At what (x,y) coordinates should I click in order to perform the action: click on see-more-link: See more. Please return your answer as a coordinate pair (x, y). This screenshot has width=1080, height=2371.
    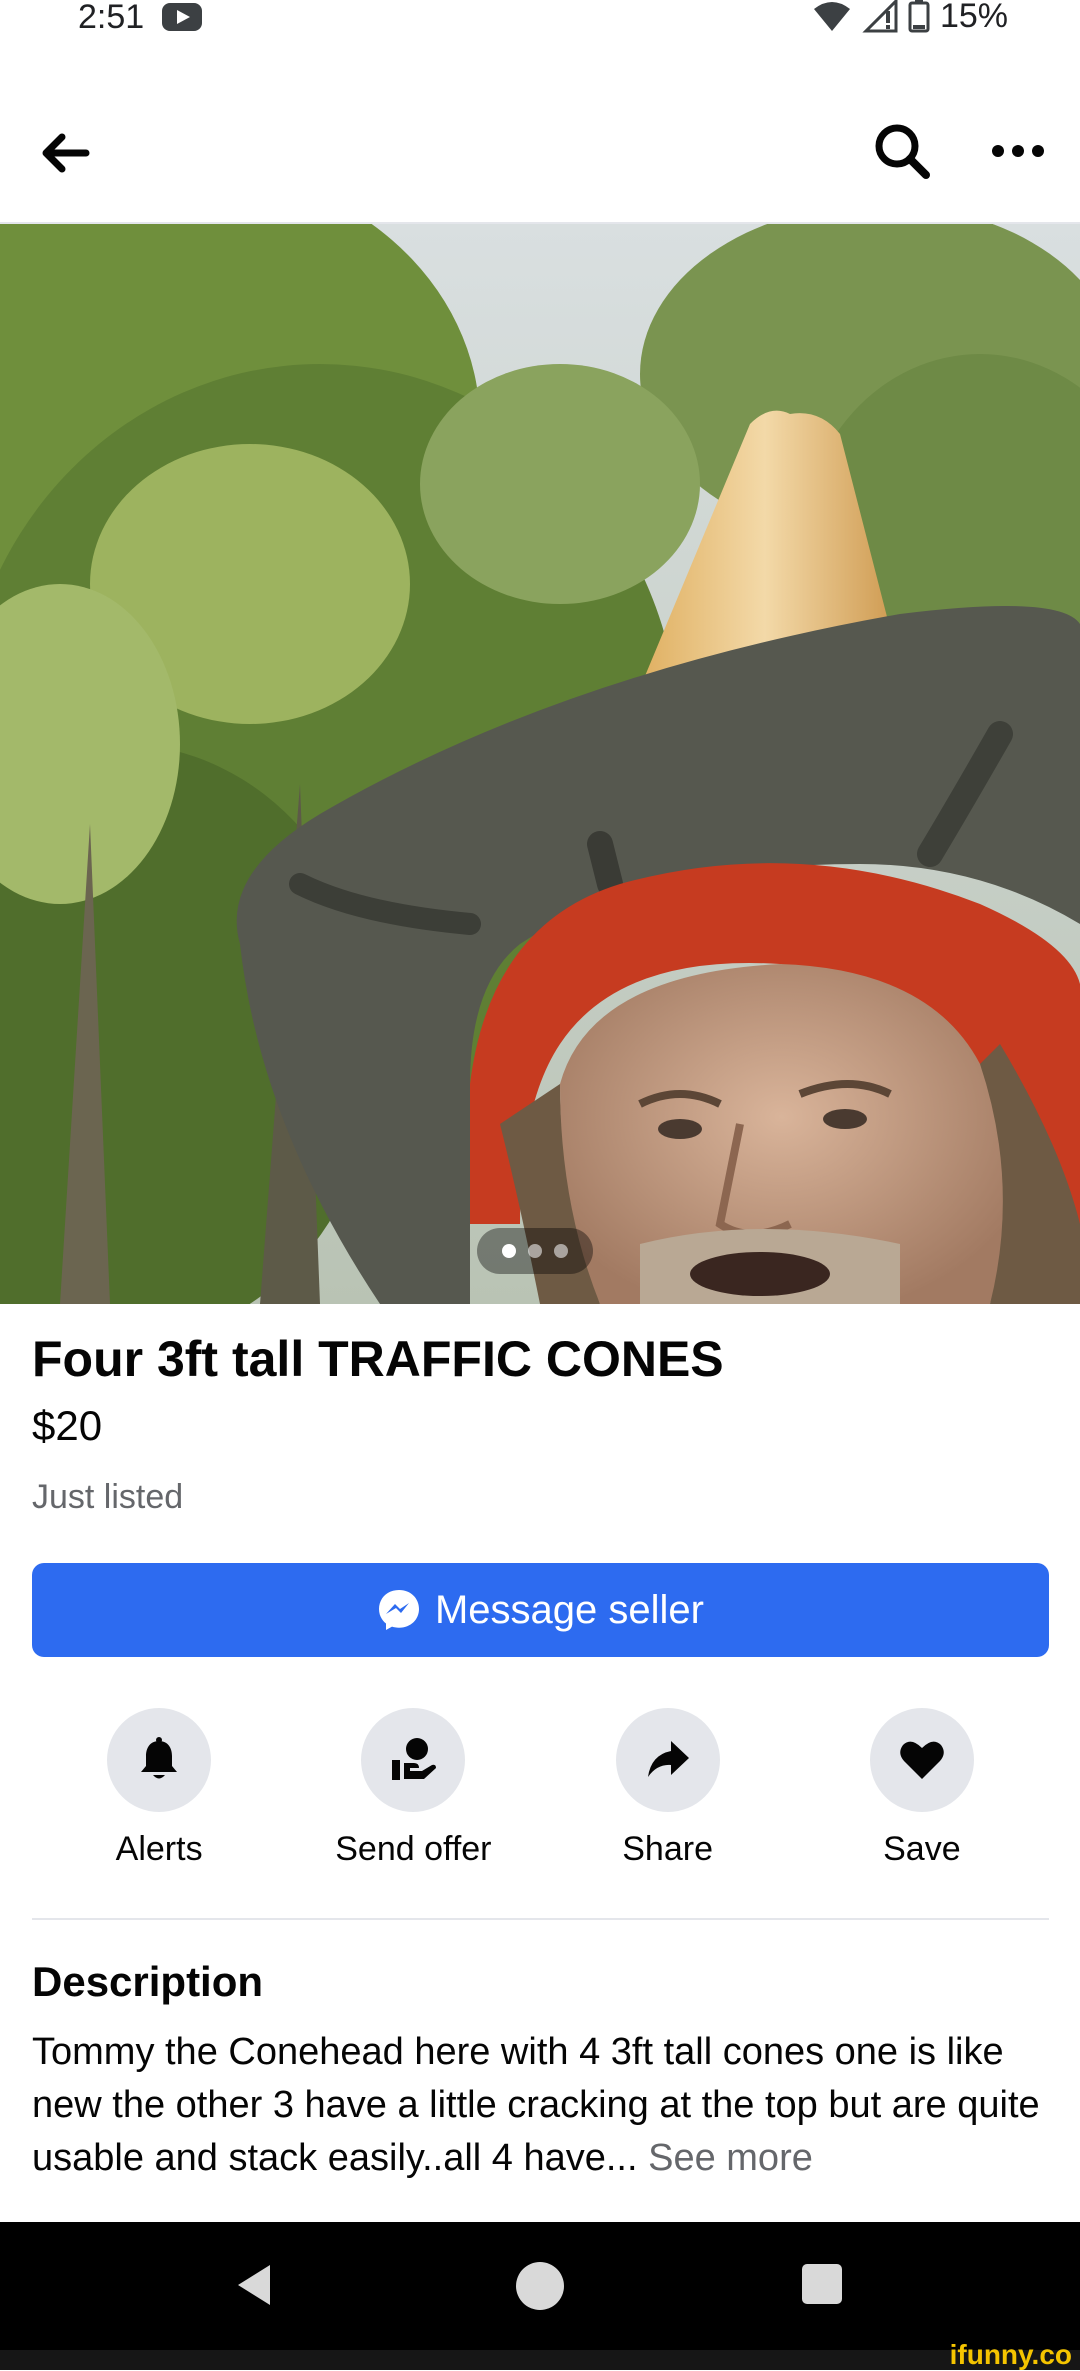
    Looking at the image, I should click on (730, 2158).